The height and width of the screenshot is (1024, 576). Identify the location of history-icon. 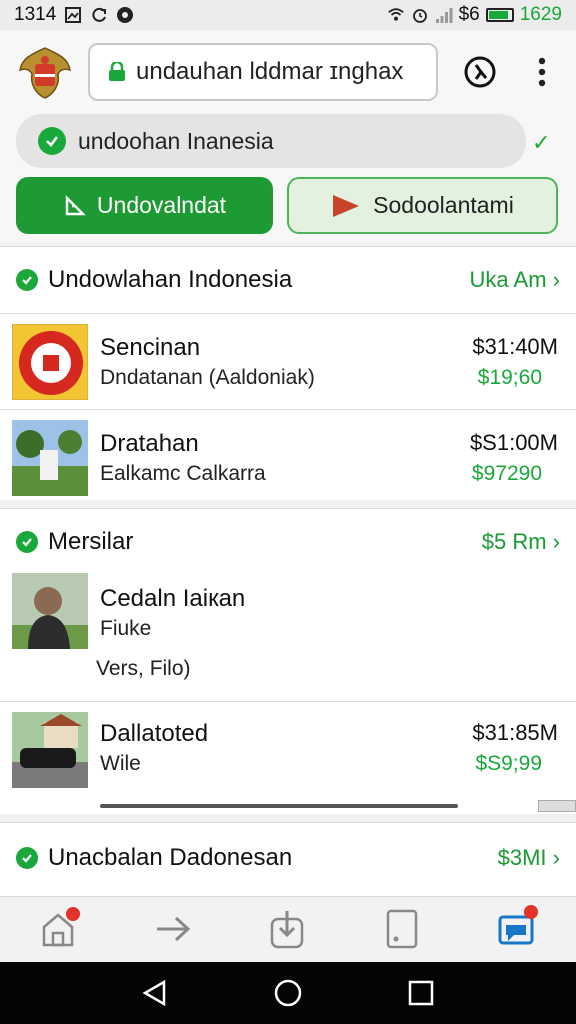
(480, 72).